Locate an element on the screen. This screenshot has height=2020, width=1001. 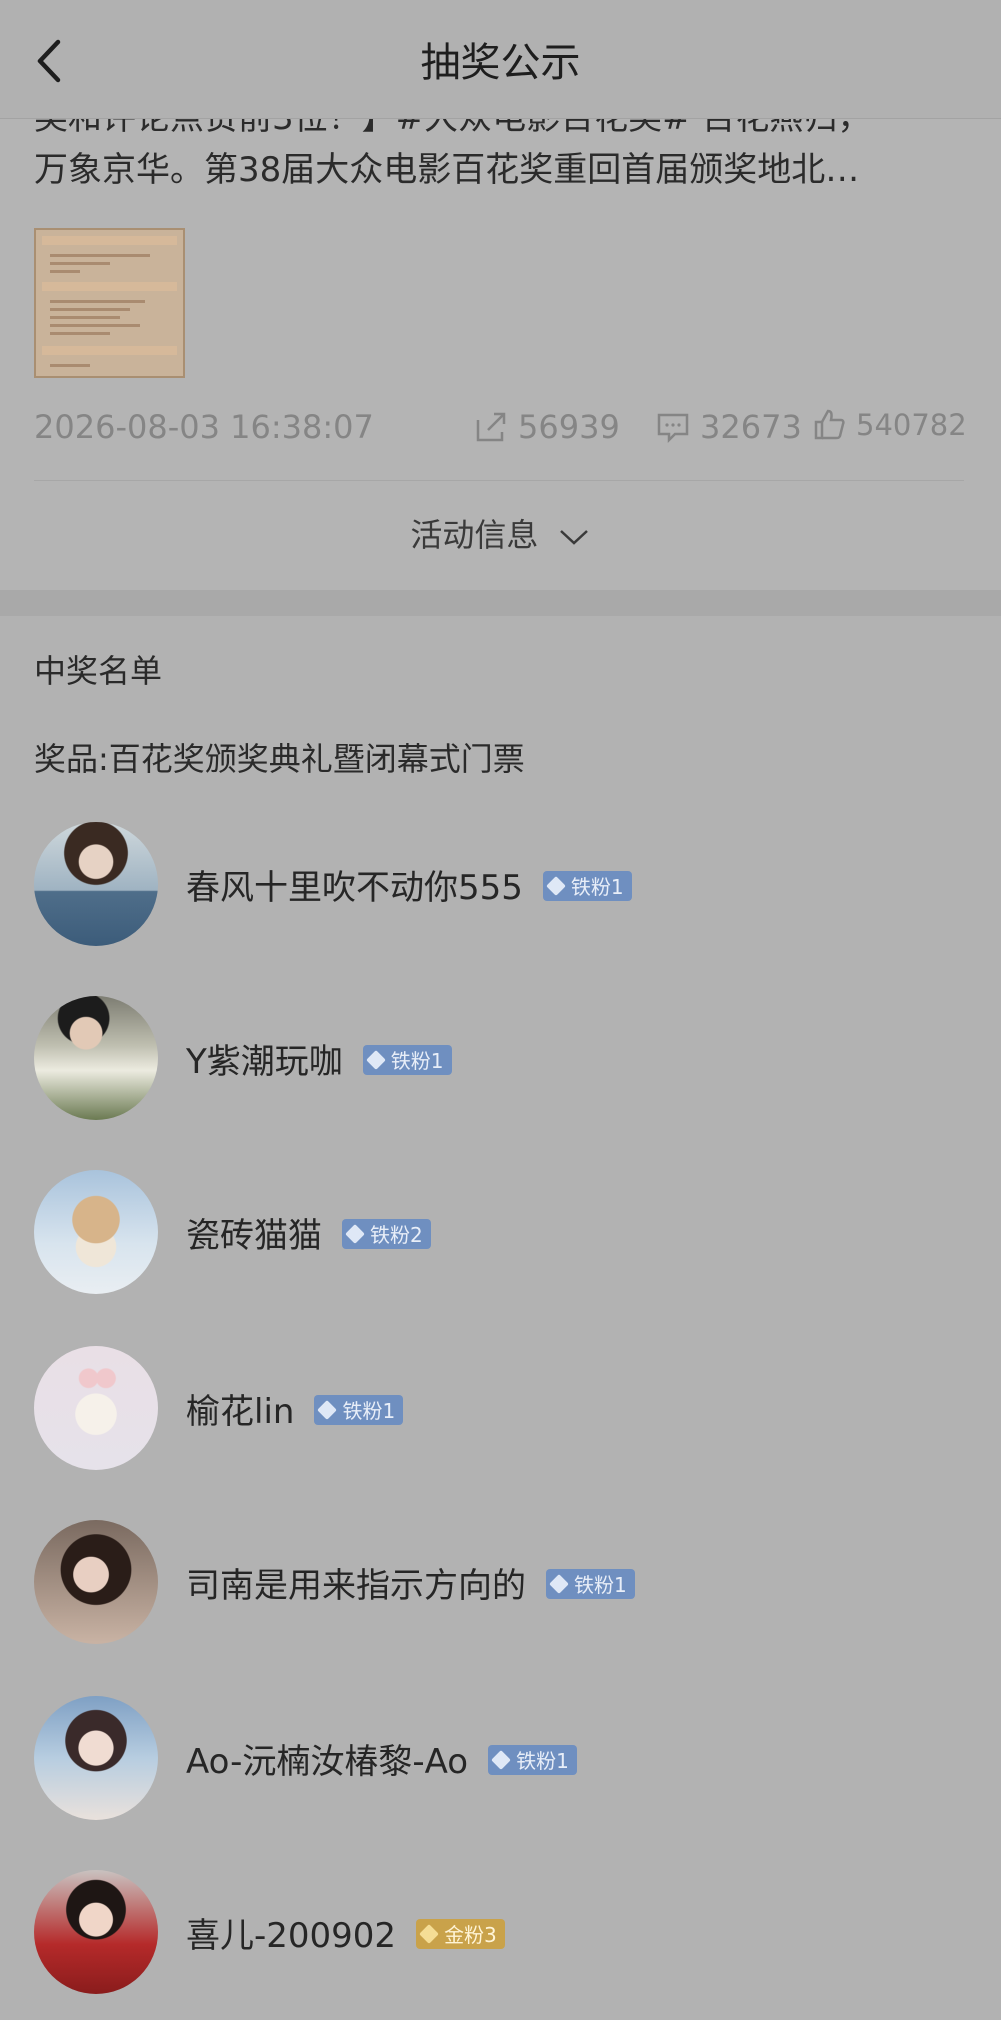
chevron-down-icon is located at coordinates (573, 537).